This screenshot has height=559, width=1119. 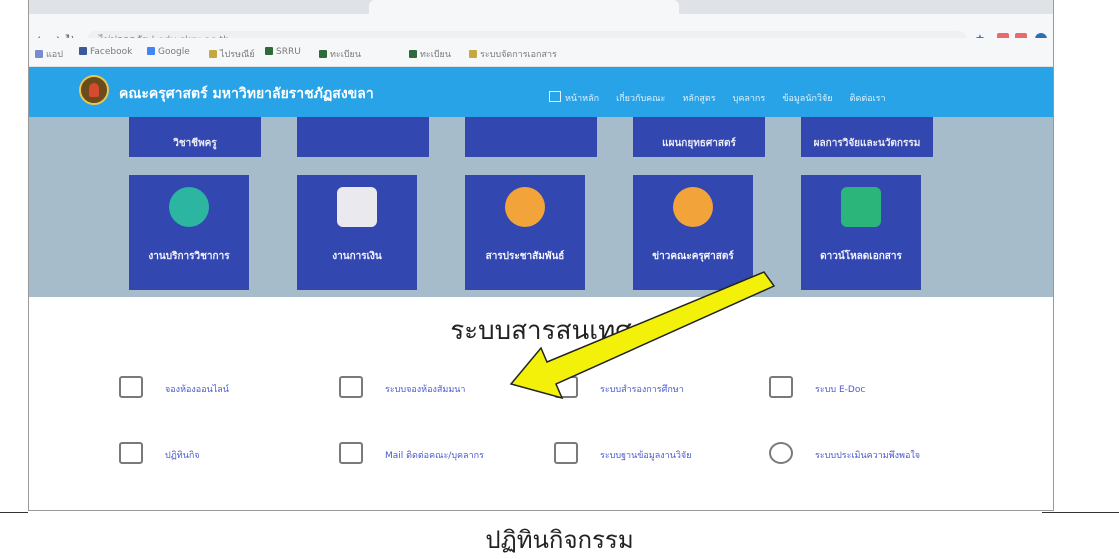 I want to click on page-rule-right, so click(x=1080, y=512).